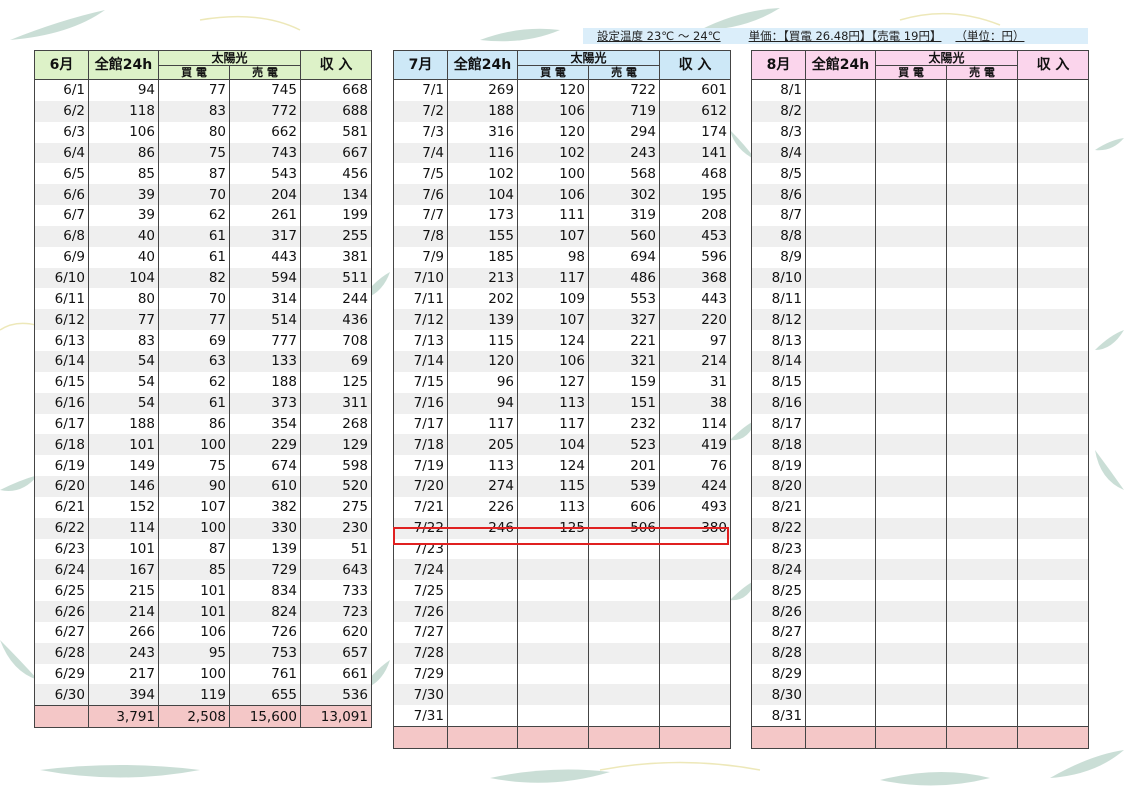 The height and width of the screenshot is (792, 1124). I want to click on income-cell: 268, so click(336, 424).